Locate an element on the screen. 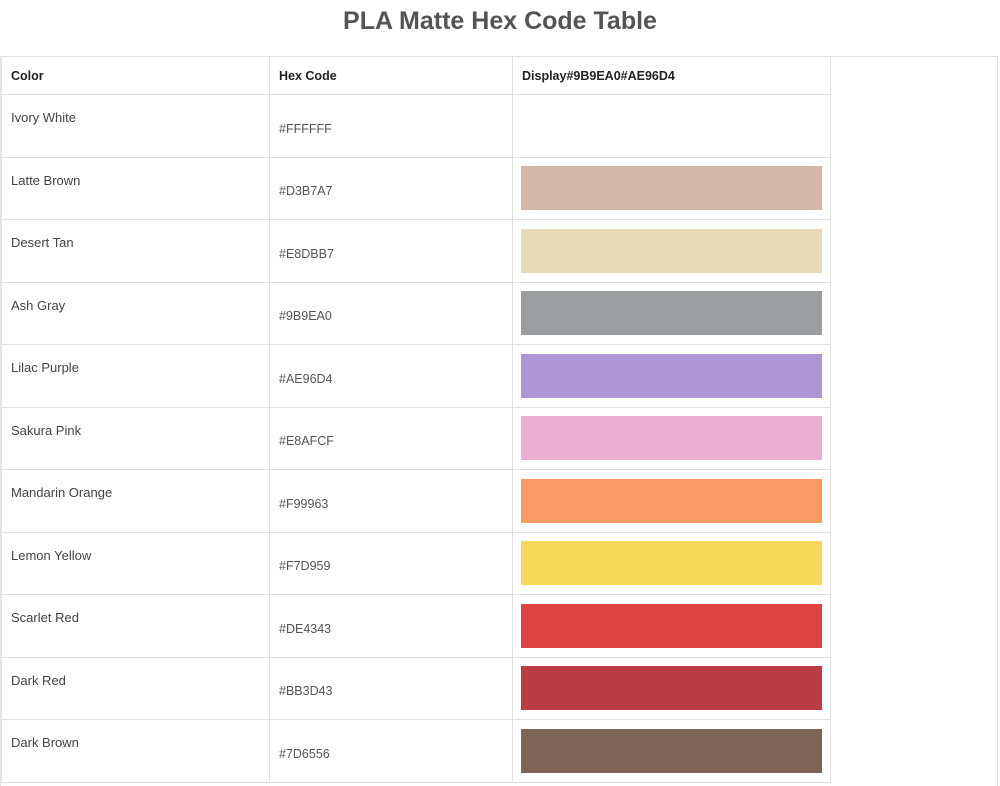 The image size is (1000, 786). color-name-cell: Dark Brown is located at coordinates (135, 751).